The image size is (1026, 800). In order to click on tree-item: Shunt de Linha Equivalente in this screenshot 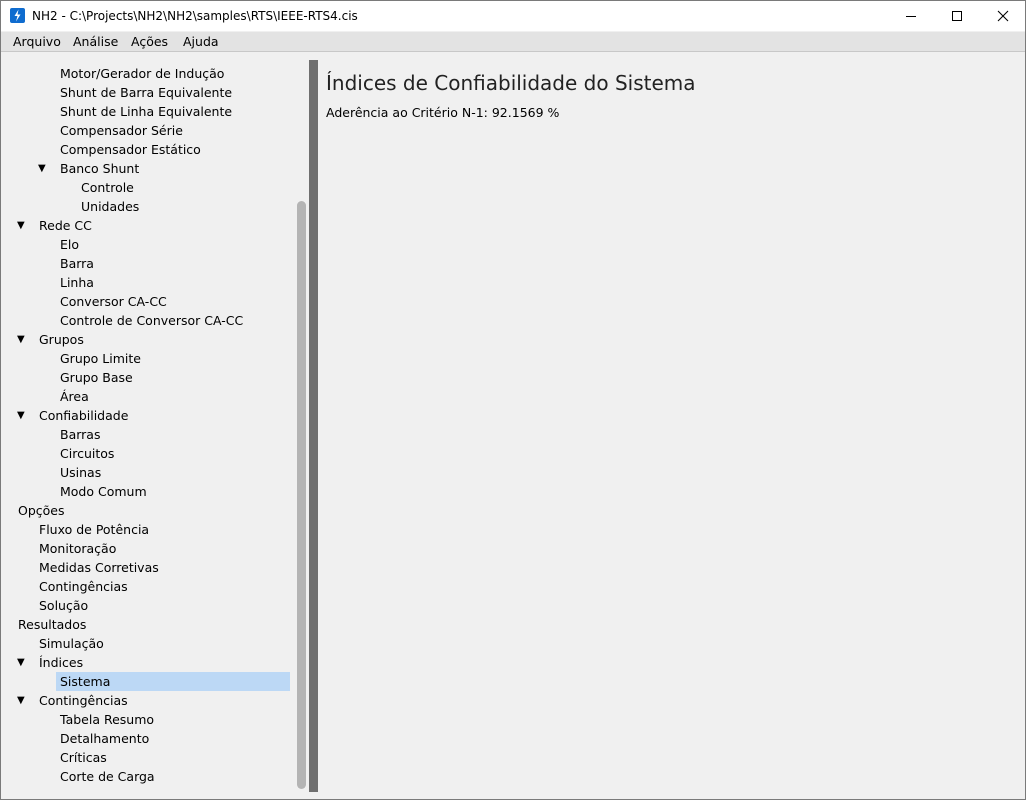, I will do `click(153, 111)`.